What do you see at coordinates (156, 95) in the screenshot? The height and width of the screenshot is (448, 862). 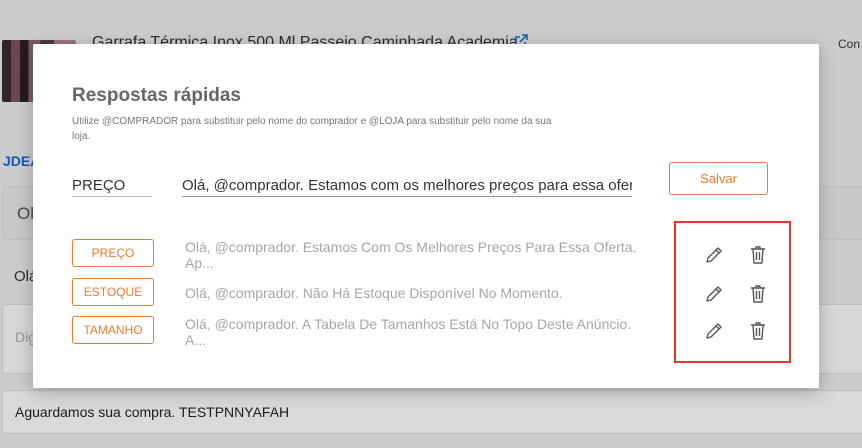 I see `modal-title: Respostas rápidas` at bounding box center [156, 95].